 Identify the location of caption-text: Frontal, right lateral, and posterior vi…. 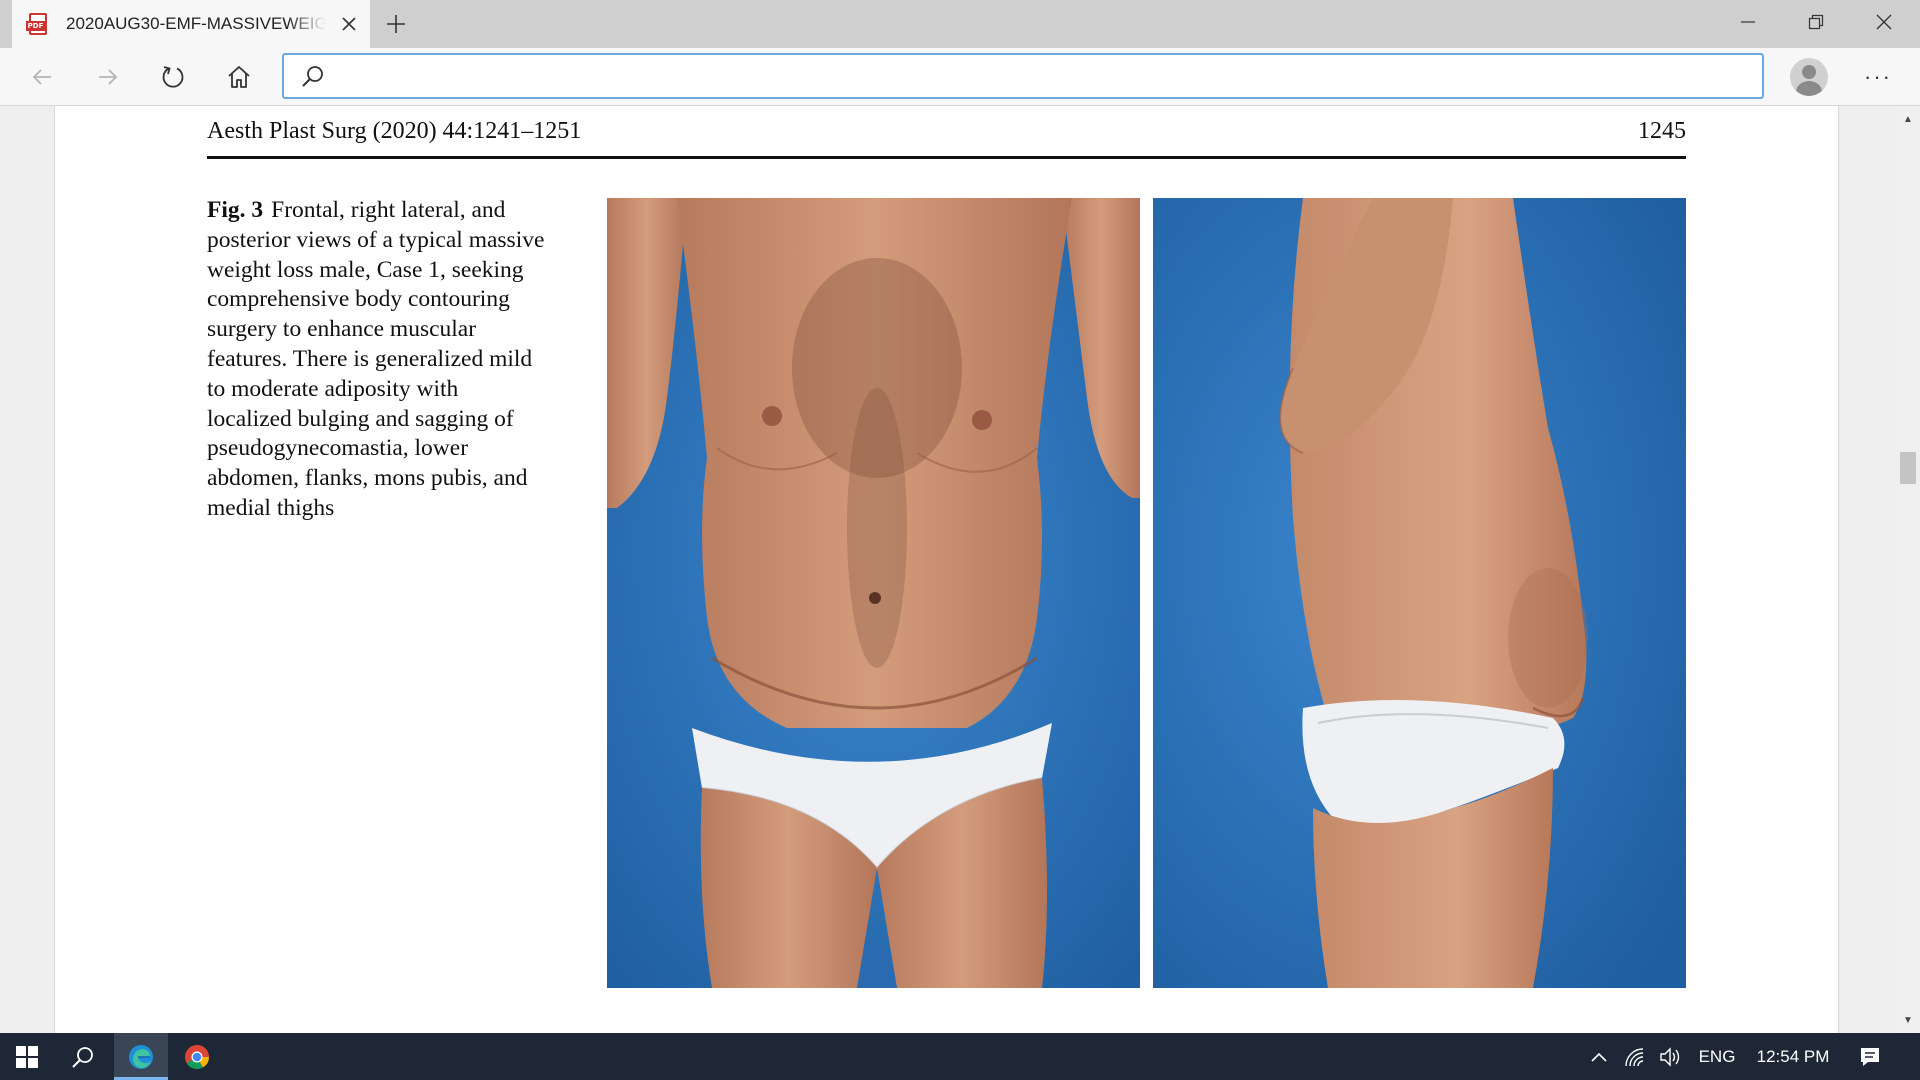
(376, 359).